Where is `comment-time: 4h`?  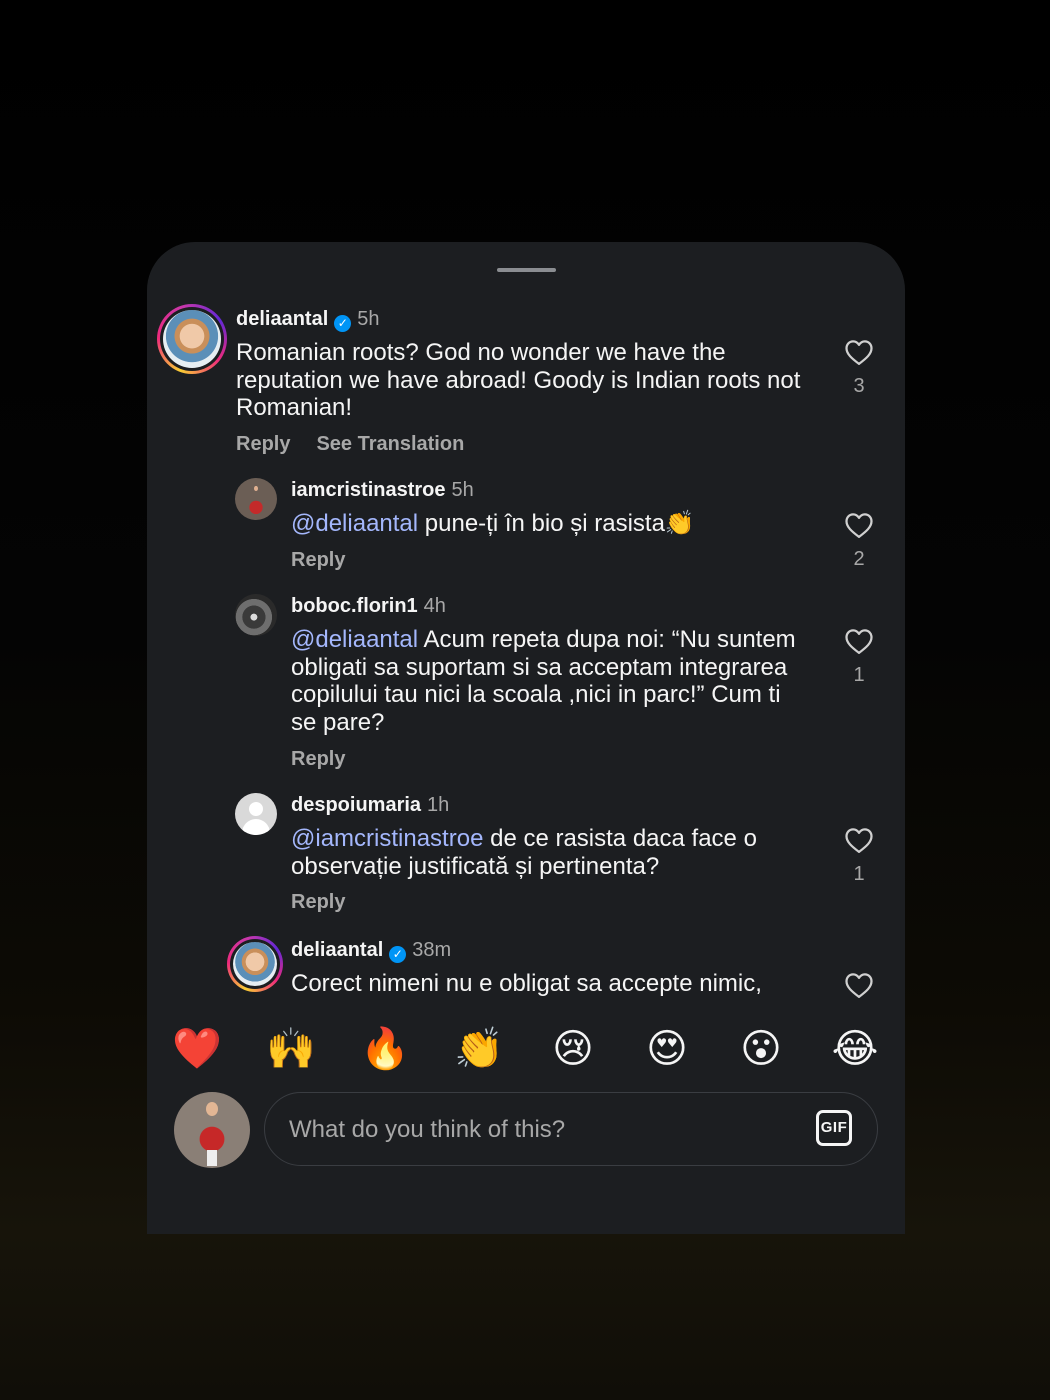
comment-time: 4h is located at coordinates (434, 606).